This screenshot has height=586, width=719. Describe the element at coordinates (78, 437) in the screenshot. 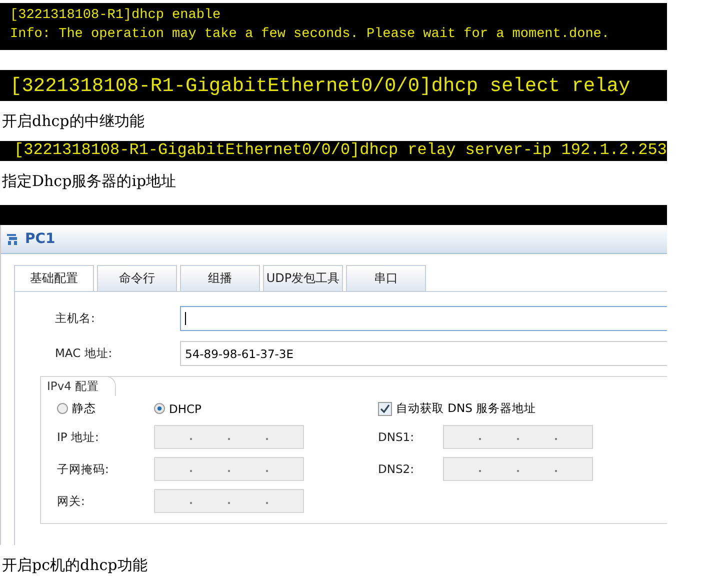

I see `field-label: IP 地址:` at that location.